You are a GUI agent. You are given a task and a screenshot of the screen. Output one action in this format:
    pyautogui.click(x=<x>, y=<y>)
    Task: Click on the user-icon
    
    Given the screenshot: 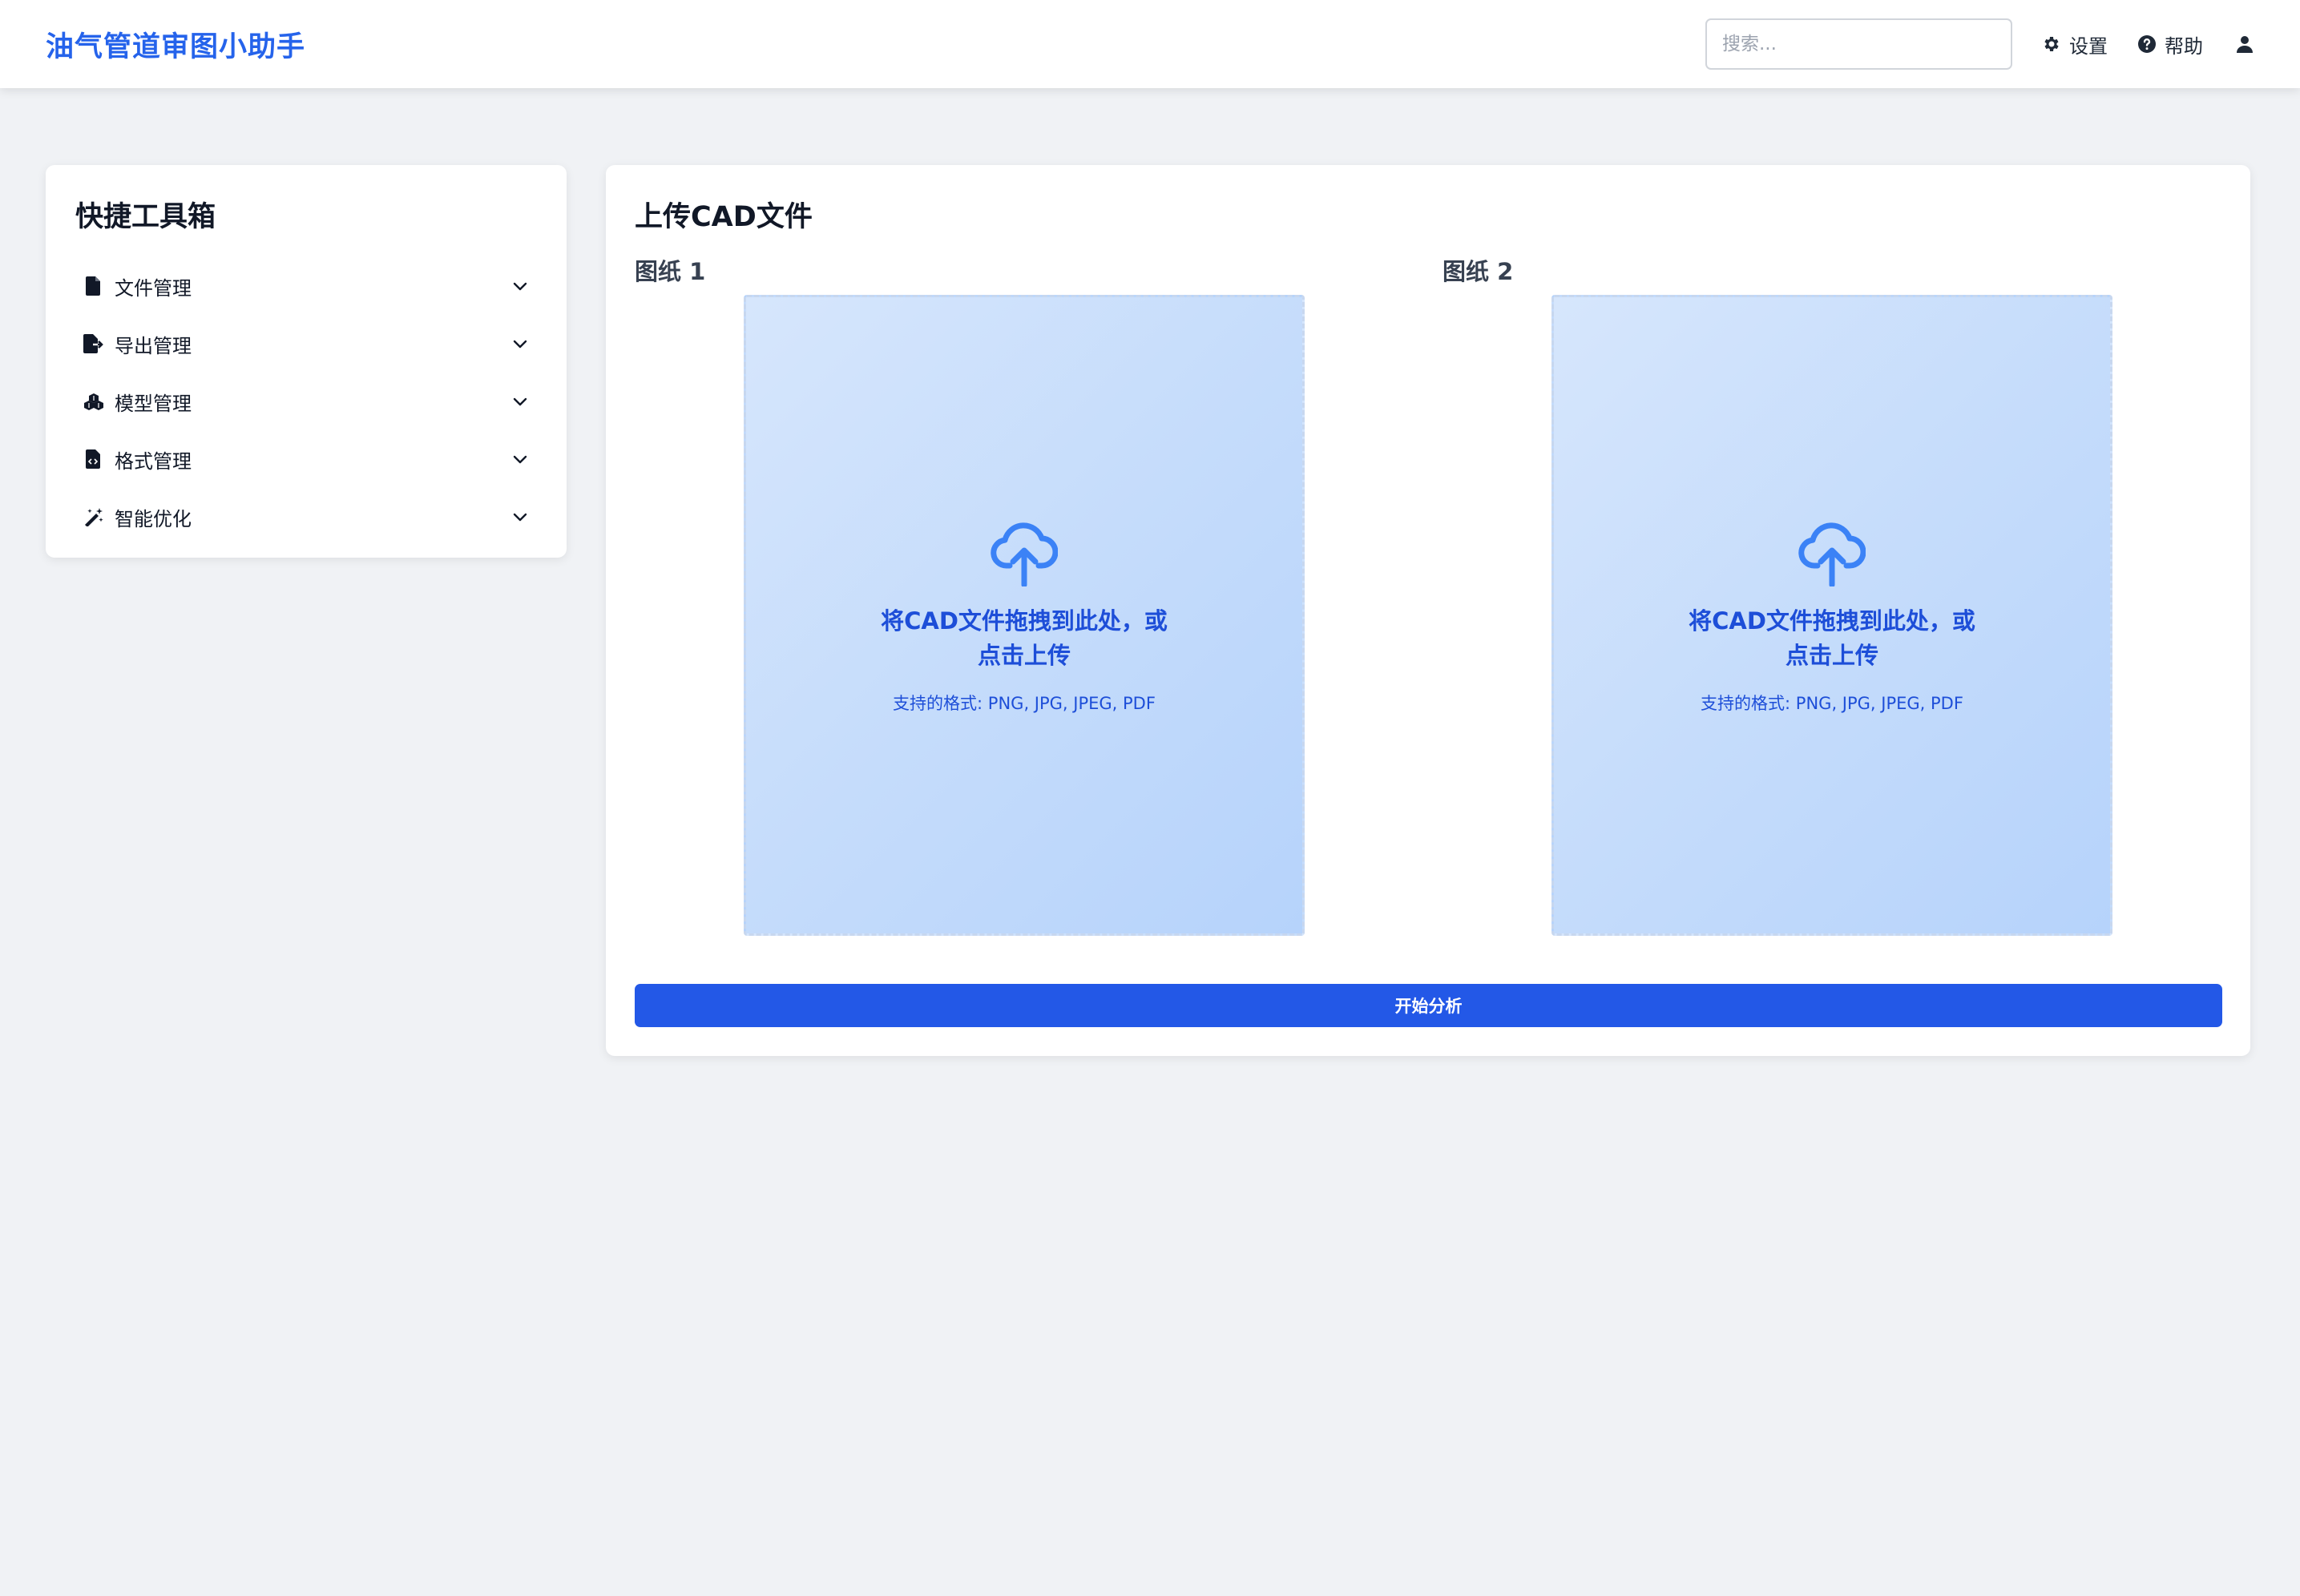 What is the action you would take?
    pyautogui.click(x=2245, y=44)
    